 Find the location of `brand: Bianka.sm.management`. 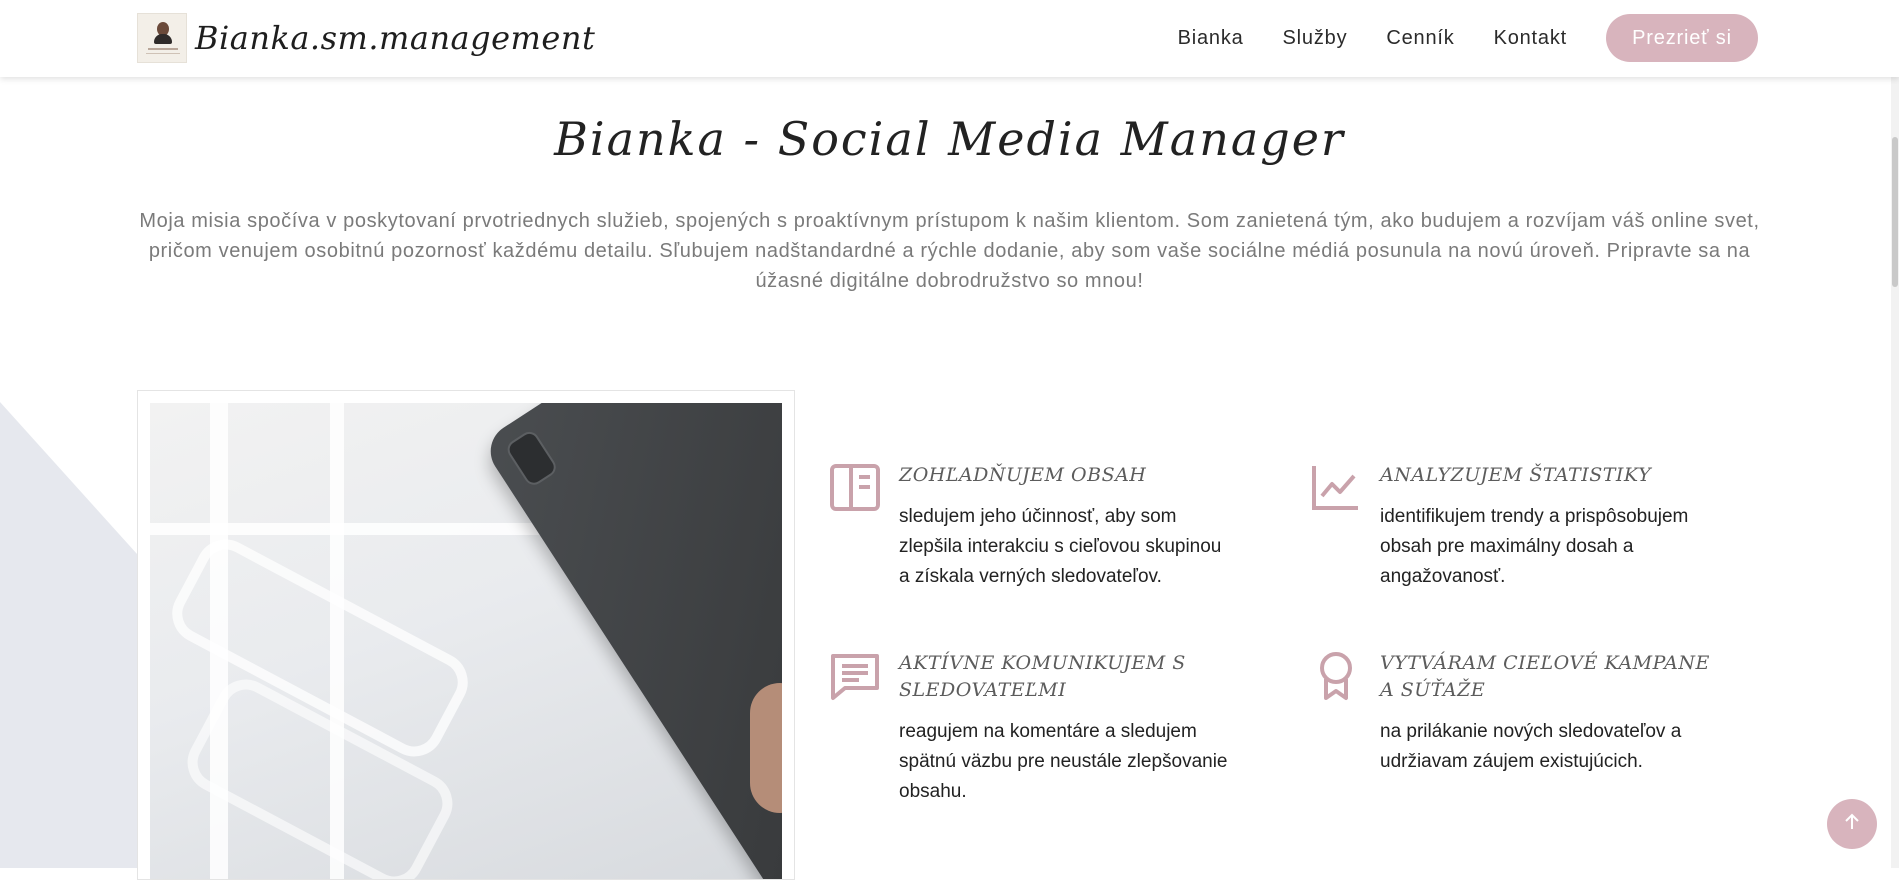

brand: Bianka.sm.management is located at coordinates (366, 38).